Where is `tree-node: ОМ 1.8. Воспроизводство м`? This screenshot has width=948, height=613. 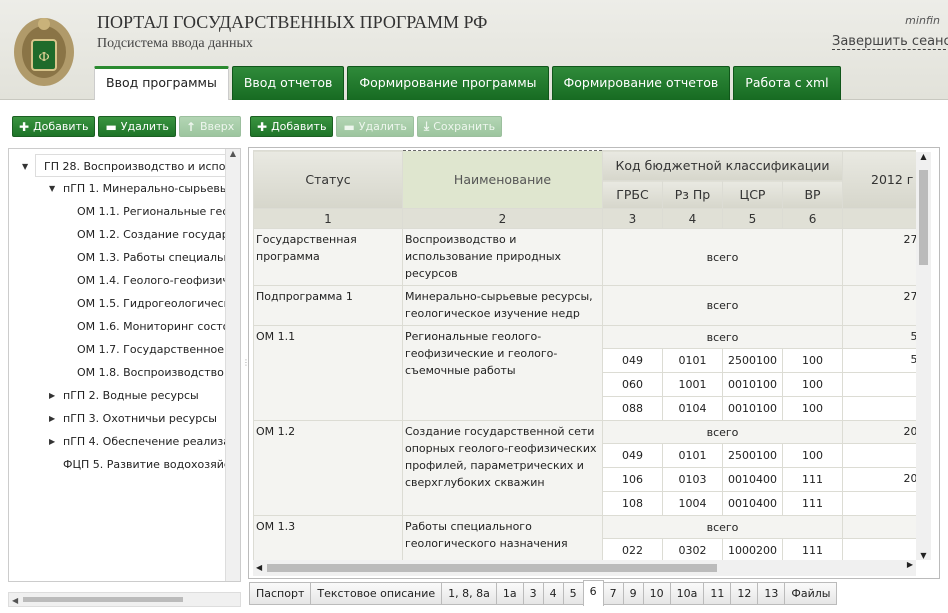
tree-node: ОМ 1.8. Воспроизводство м is located at coordinates (117, 372).